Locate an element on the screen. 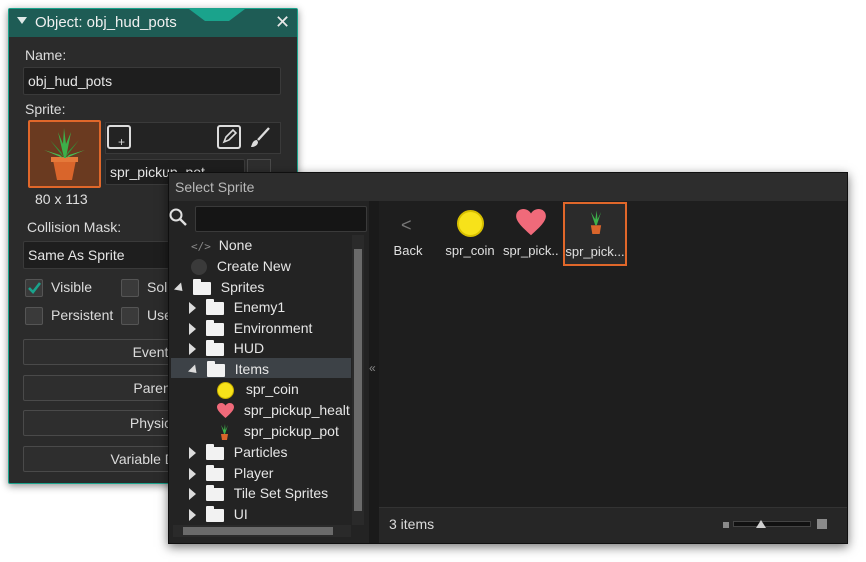 The width and height of the screenshot is (866, 562). name-label: Name: is located at coordinates (46, 55).